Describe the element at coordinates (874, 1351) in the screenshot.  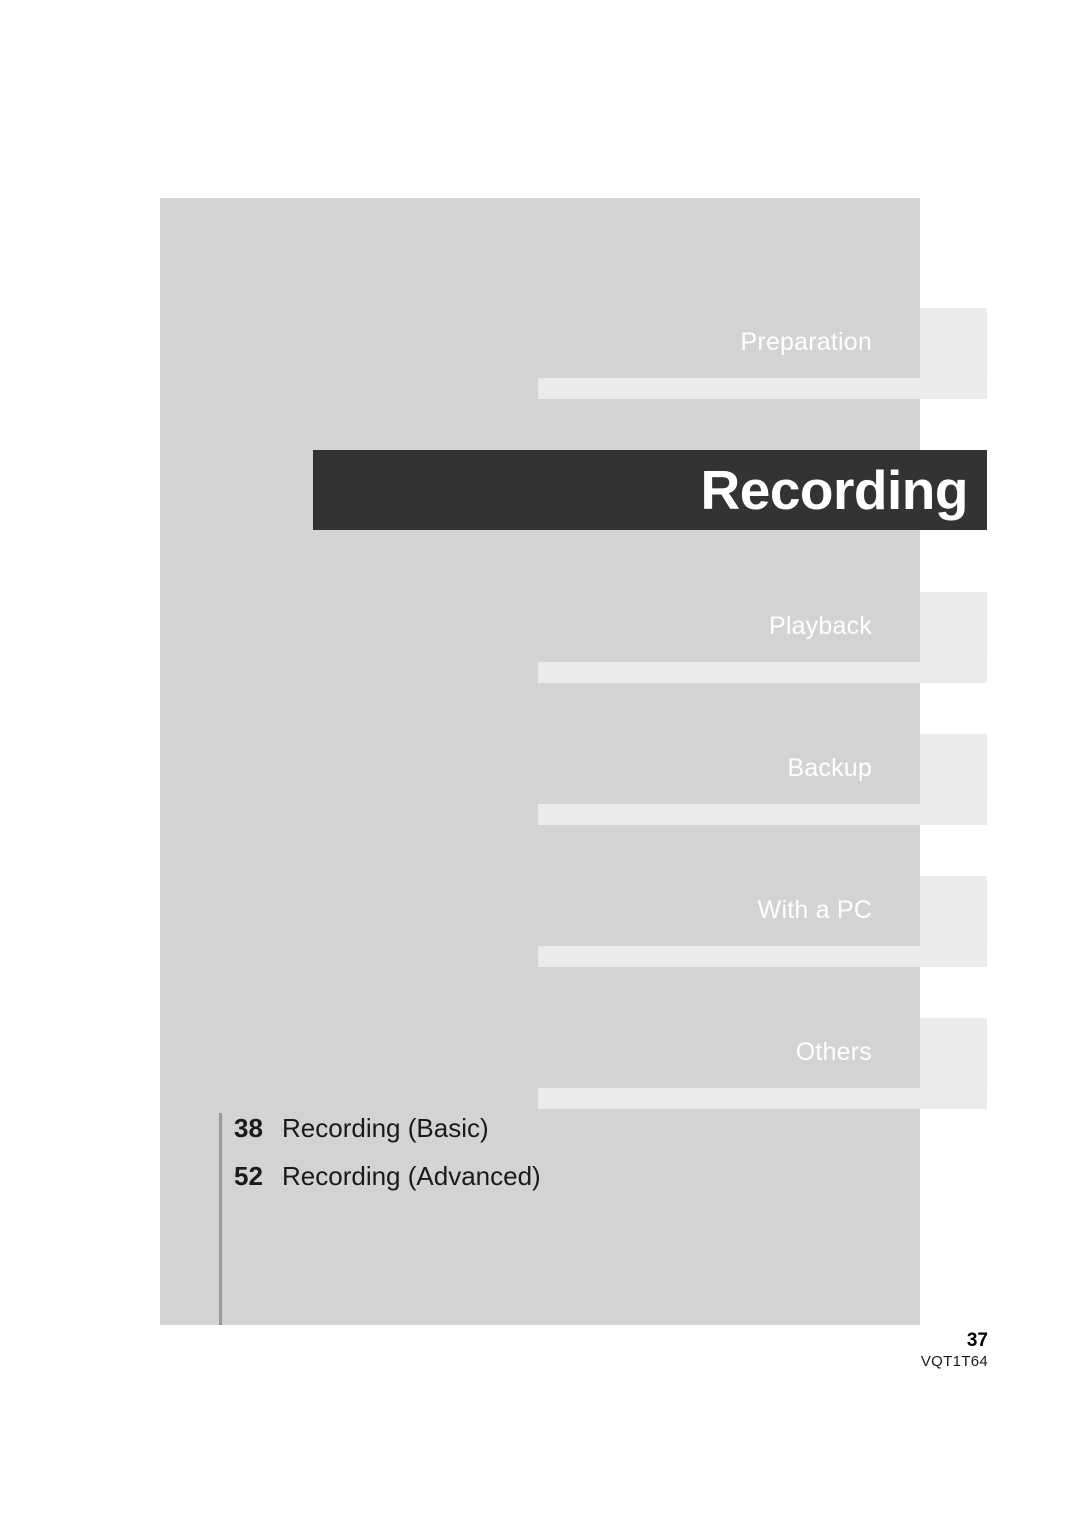
I see `page-footer: 37 VQT1T64` at that location.